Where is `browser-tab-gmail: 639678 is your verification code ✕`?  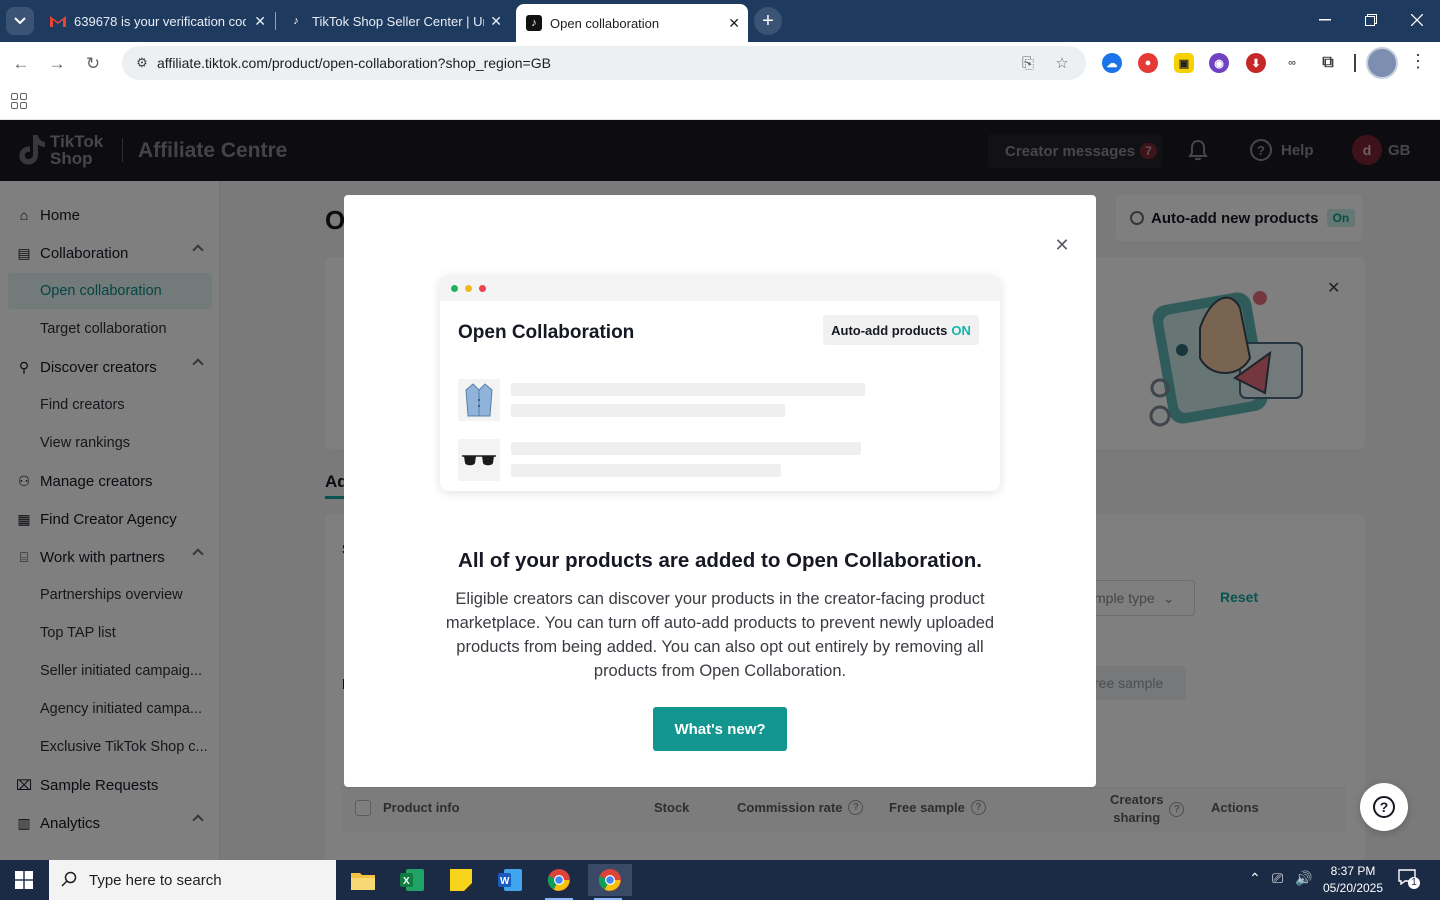 browser-tab-gmail: 639678 is your verification code ✕ is located at coordinates (157, 21).